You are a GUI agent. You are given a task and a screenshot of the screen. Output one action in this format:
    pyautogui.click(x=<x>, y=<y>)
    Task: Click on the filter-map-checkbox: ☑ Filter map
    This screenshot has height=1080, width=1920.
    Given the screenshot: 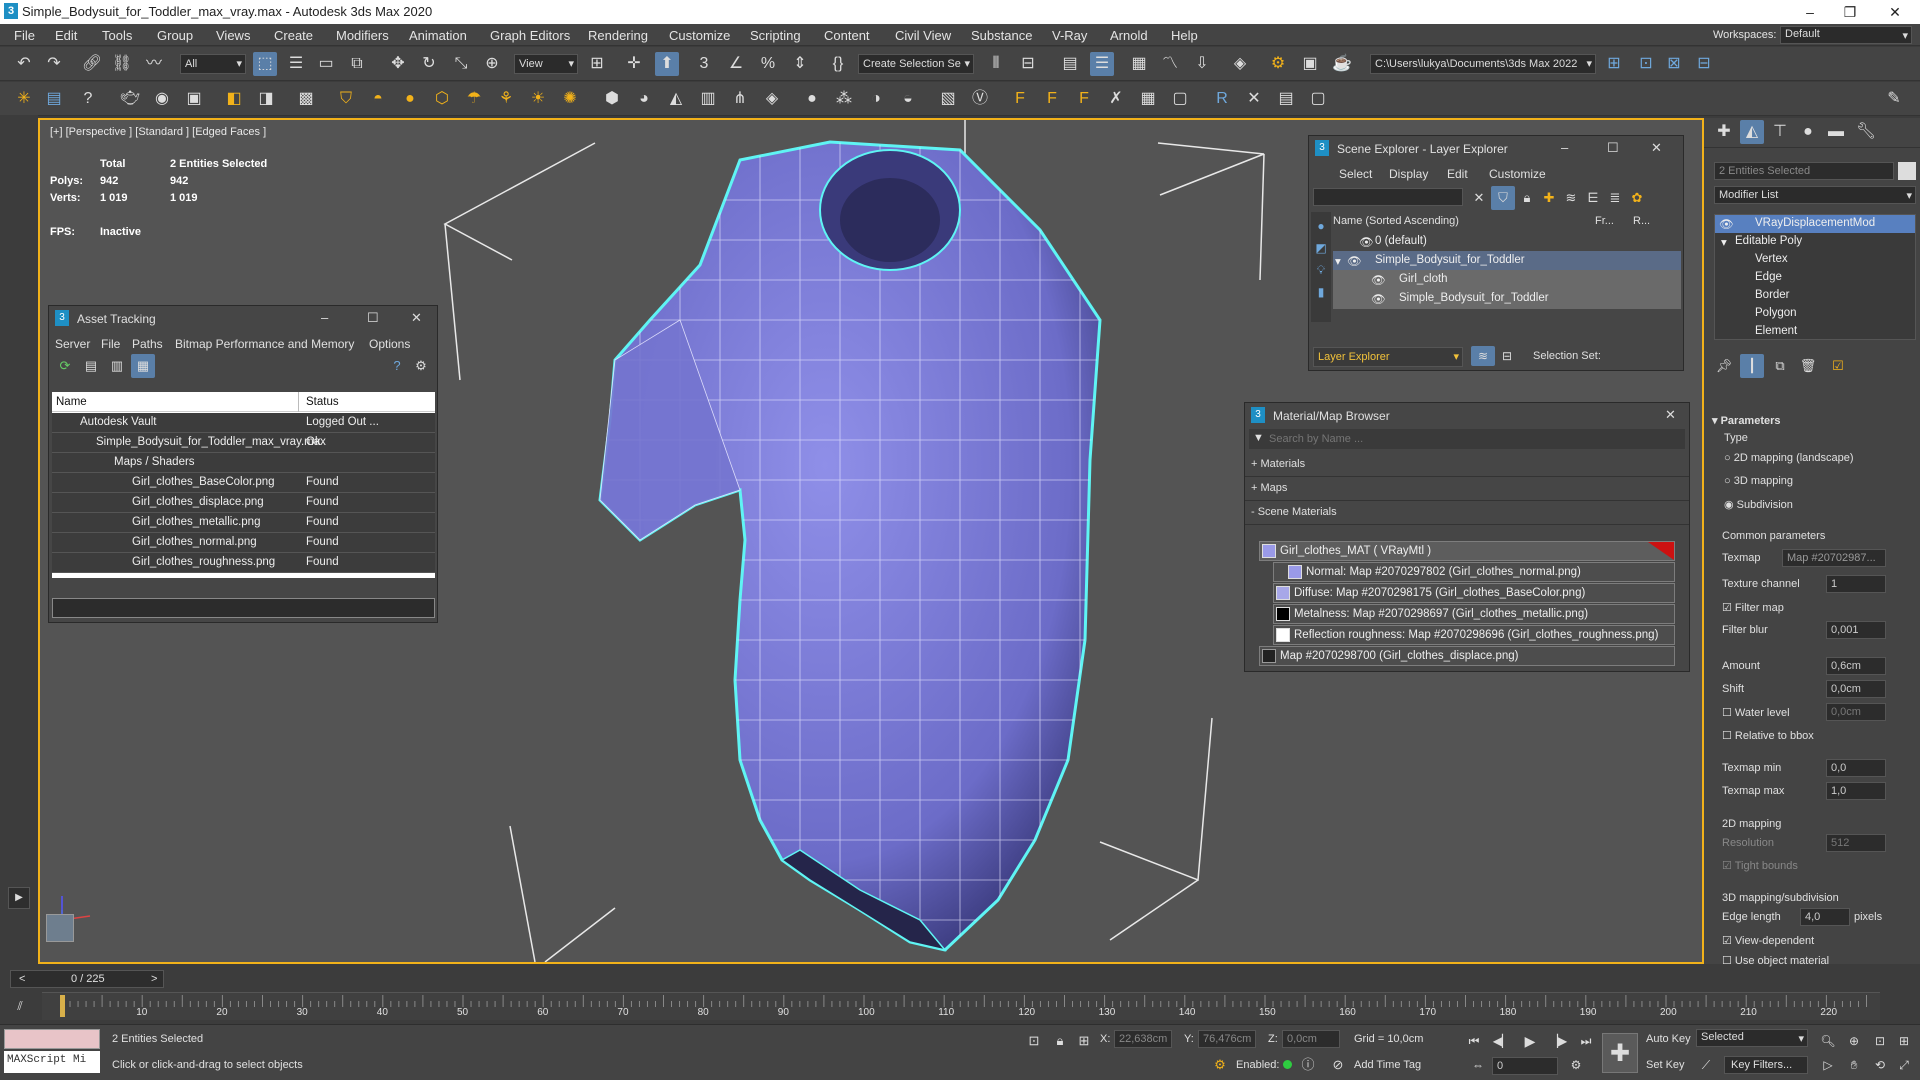 What is the action you would take?
    pyautogui.click(x=1753, y=607)
    